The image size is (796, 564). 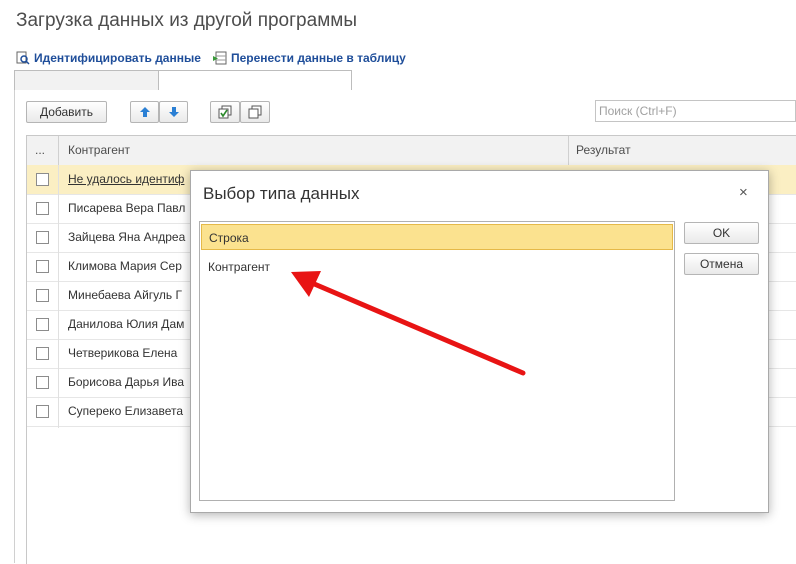 What do you see at coordinates (129, 179) in the screenshot?
I see `row-counterparty: Не удалось идентиф` at bounding box center [129, 179].